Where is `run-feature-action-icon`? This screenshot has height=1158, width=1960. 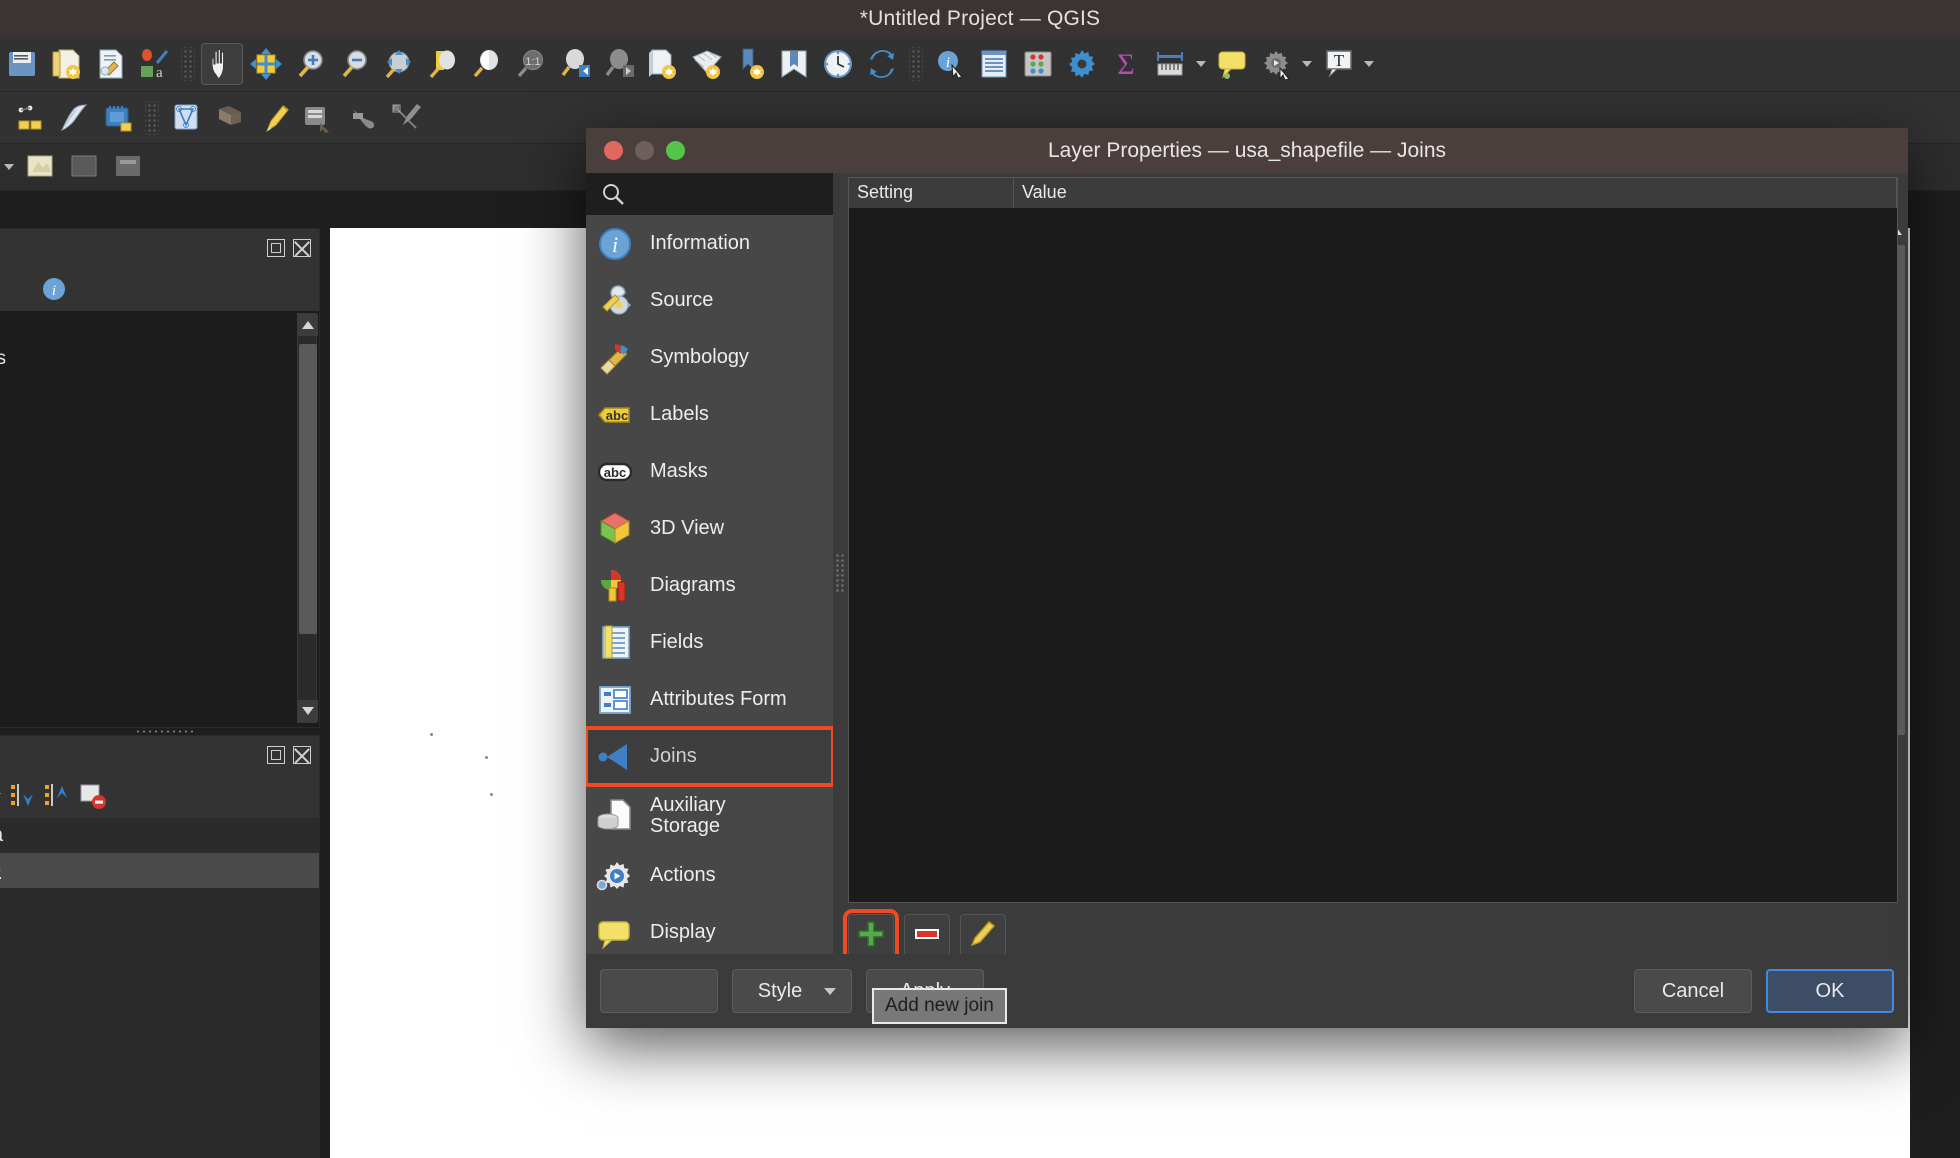 run-feature-action-icon is located at coordinates (1276, 64).